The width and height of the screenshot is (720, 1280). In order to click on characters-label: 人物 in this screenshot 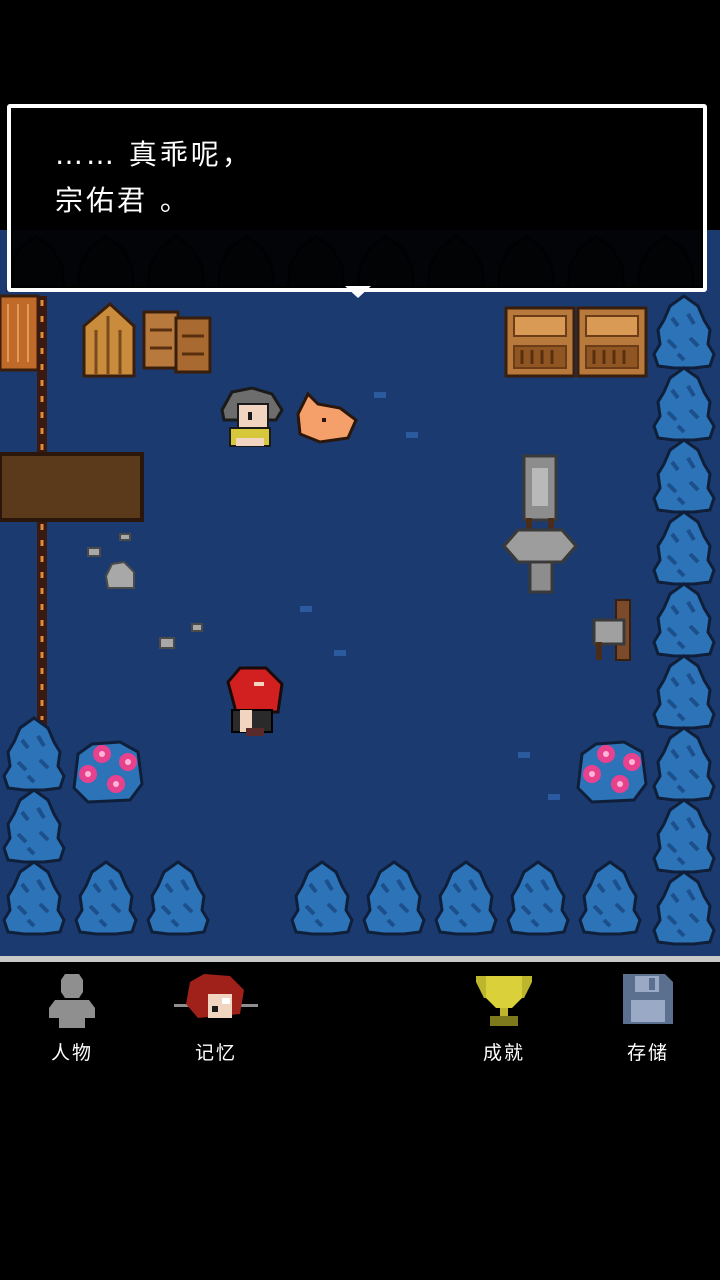, I will do `click(71, 1053)`.